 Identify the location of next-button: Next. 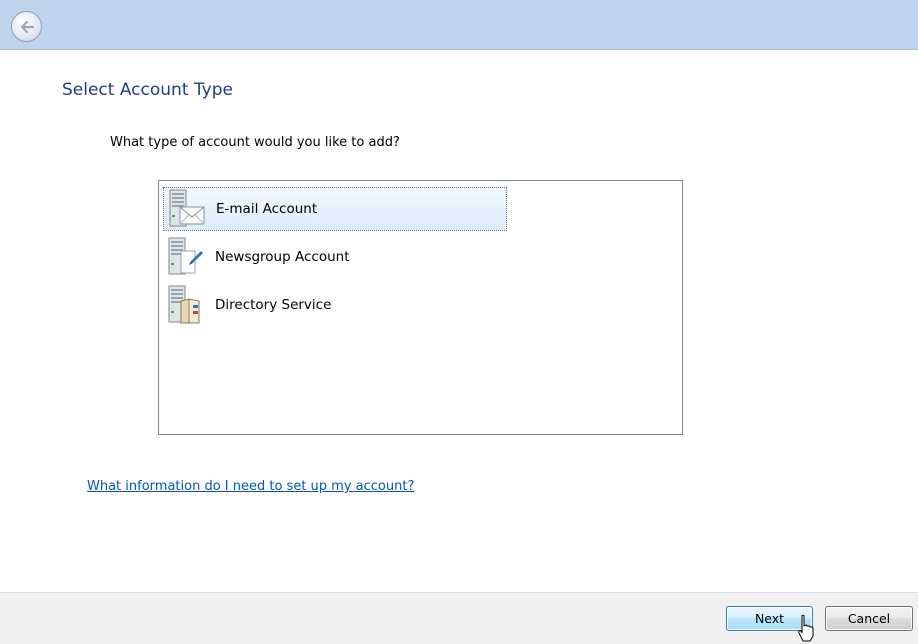
(769, 618).